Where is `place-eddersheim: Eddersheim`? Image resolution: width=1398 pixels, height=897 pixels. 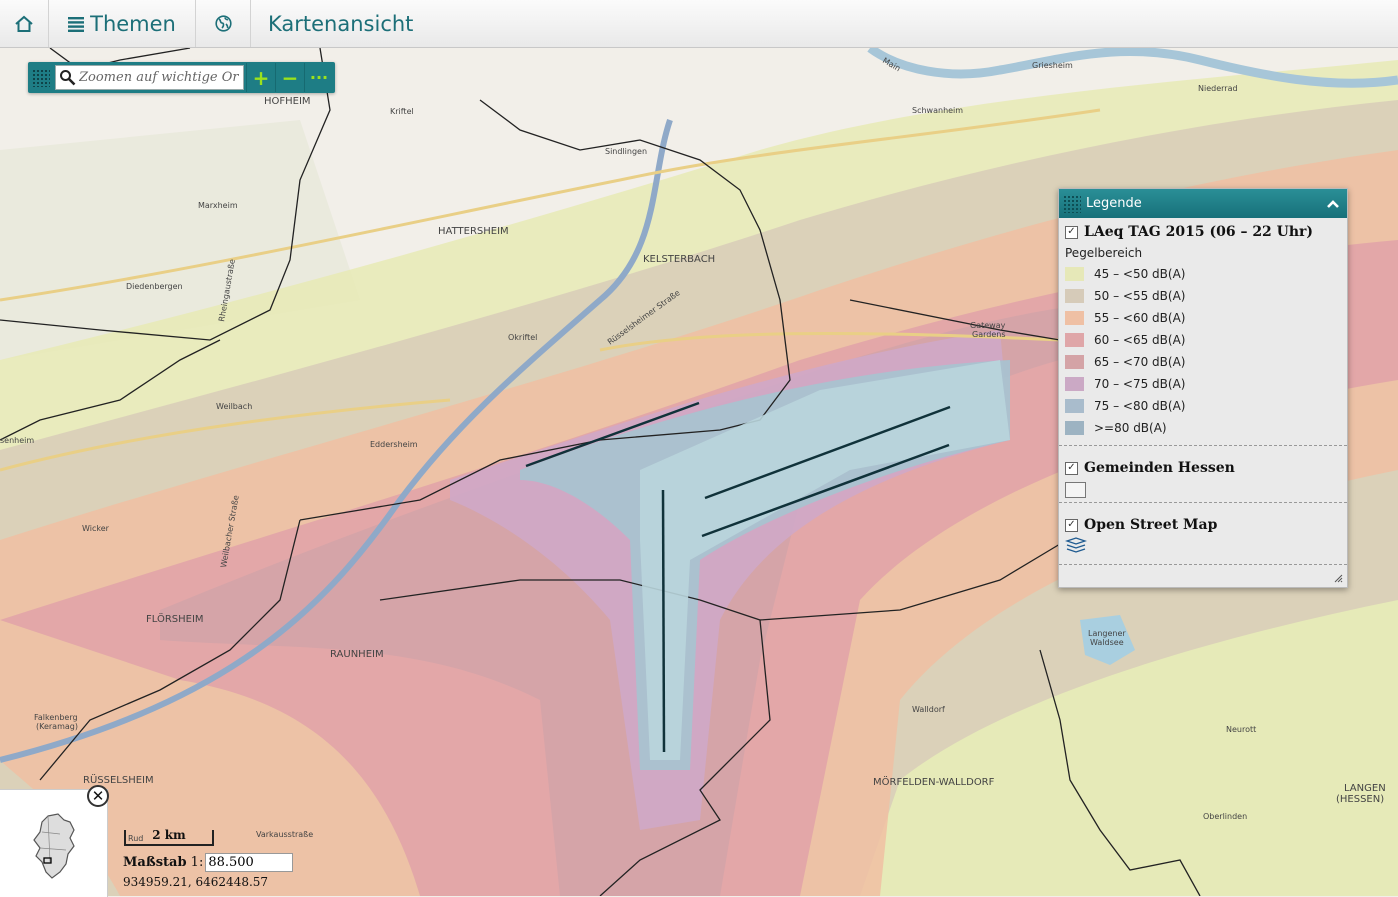
place-eddersheim: Eddersheim is located at coordinates (394, 444).